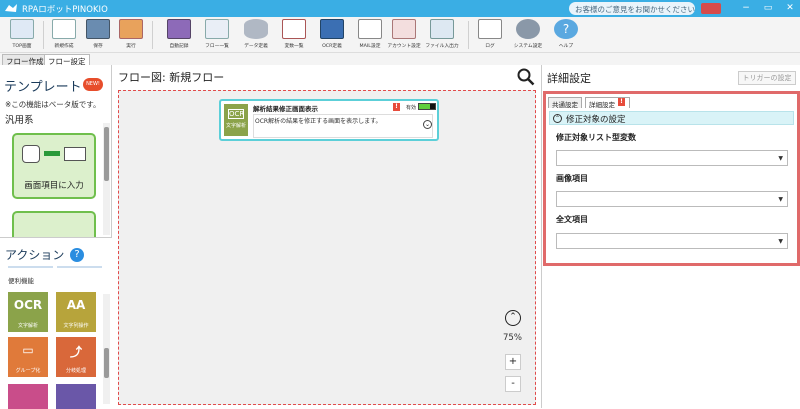  I want to click on app-logo-icon, so click(11, 8).